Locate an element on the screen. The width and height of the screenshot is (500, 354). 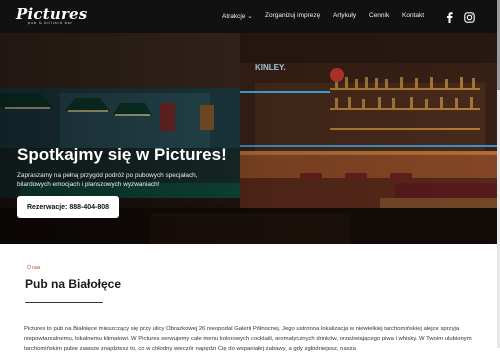
facebook-icon is located at coordinates (450, 19).